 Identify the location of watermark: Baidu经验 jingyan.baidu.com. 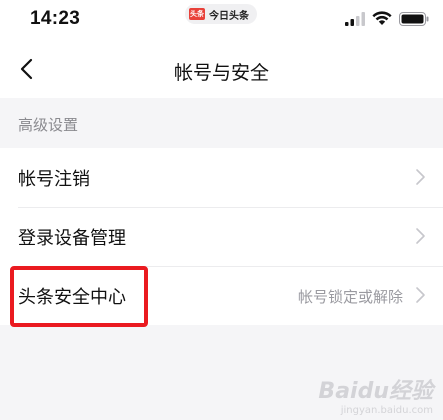
(375, 394).